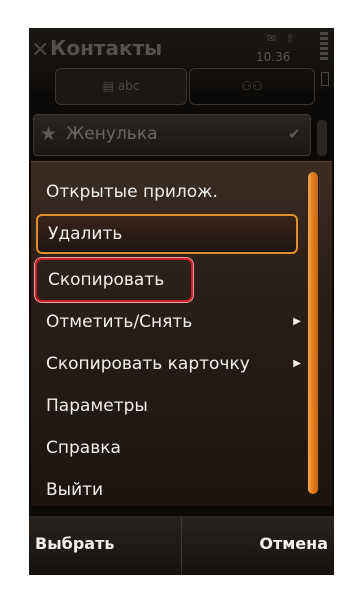 The height and width of the screenshot is (600, 363). What do you see at coordinates (119, 322) in the screenshot?
I see `menu-item-label: Отметить/Снять` at bounding box center [119, 322].